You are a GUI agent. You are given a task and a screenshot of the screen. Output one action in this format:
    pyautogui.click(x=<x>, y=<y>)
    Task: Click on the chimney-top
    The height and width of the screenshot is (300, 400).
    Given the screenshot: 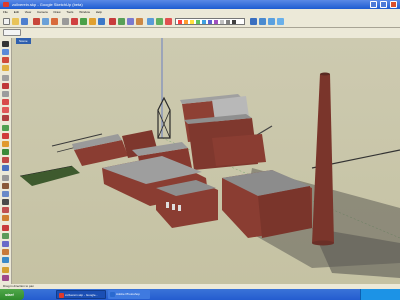 What is the action you would take?
    pyautogui.click(x=325, y=74)
    